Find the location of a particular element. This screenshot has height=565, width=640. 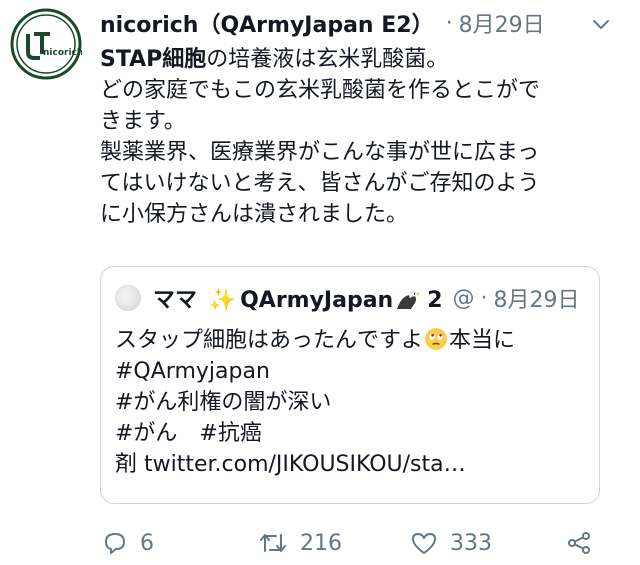

tweet-line-rest: の培養液は玄米乳酸菌。 is located at coordinates (327, 59).